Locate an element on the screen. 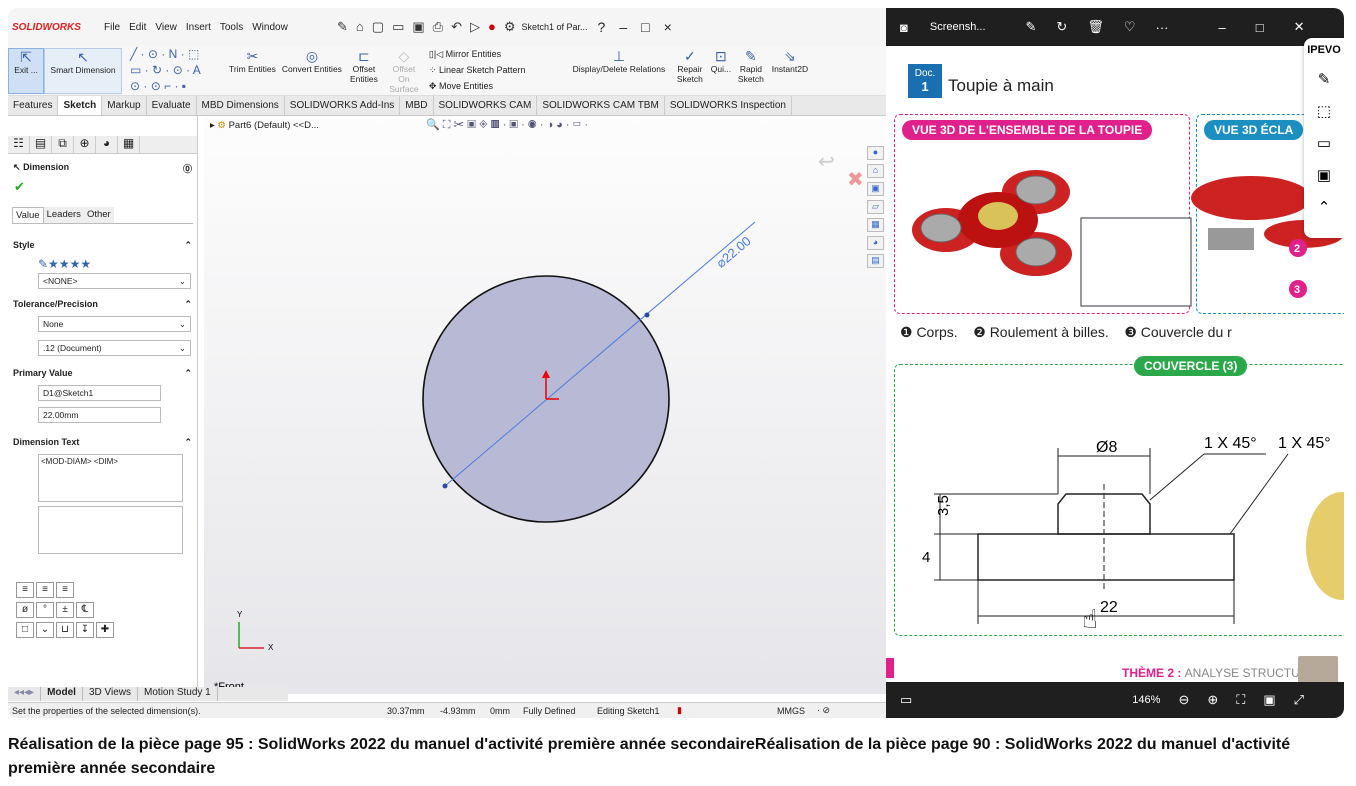 This screenshot has width=1356, height=786. align-left-icon: ≡ is located at coordinates (25, 590).